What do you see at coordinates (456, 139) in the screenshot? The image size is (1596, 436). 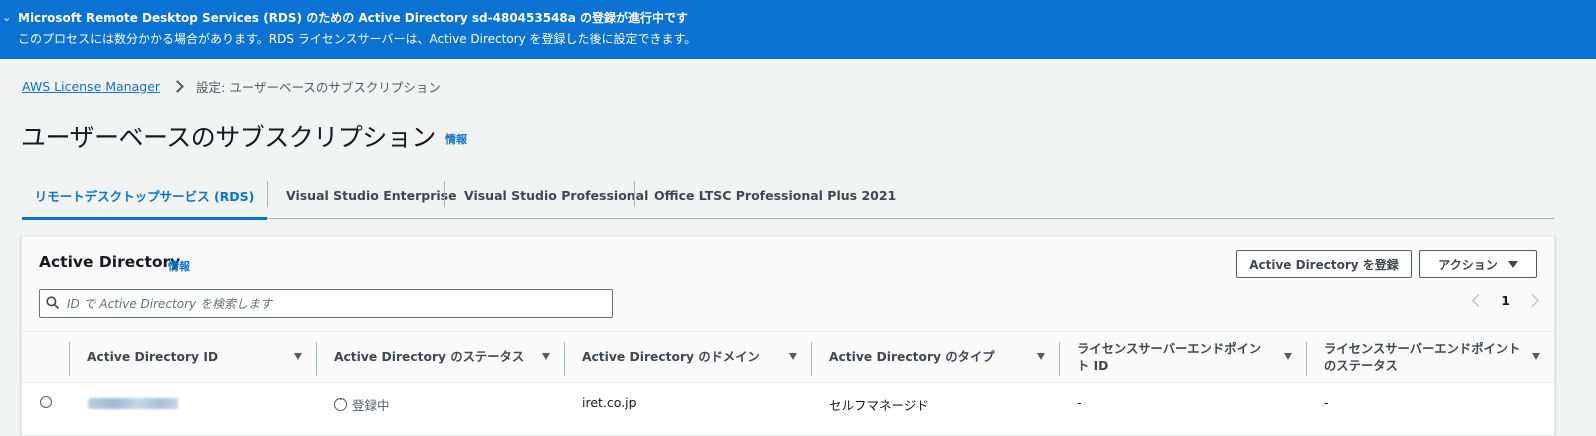 I see `page-info-link: 情報` at bounding box center [456, 139].